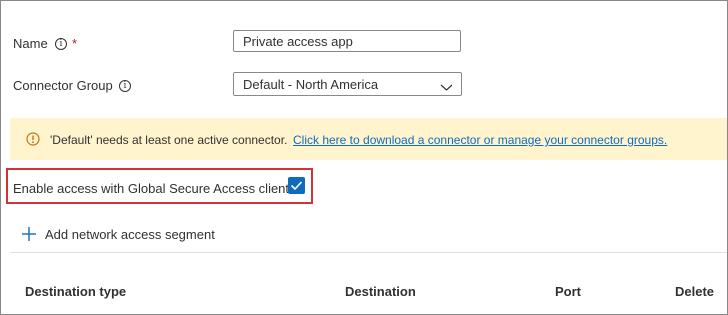 This screenshot has height=315, width=728. What do you see at coordinates (130, 234) in the screenshot?
I see `add-segment-label: Add network access segment` at bounding box center [130, 234].